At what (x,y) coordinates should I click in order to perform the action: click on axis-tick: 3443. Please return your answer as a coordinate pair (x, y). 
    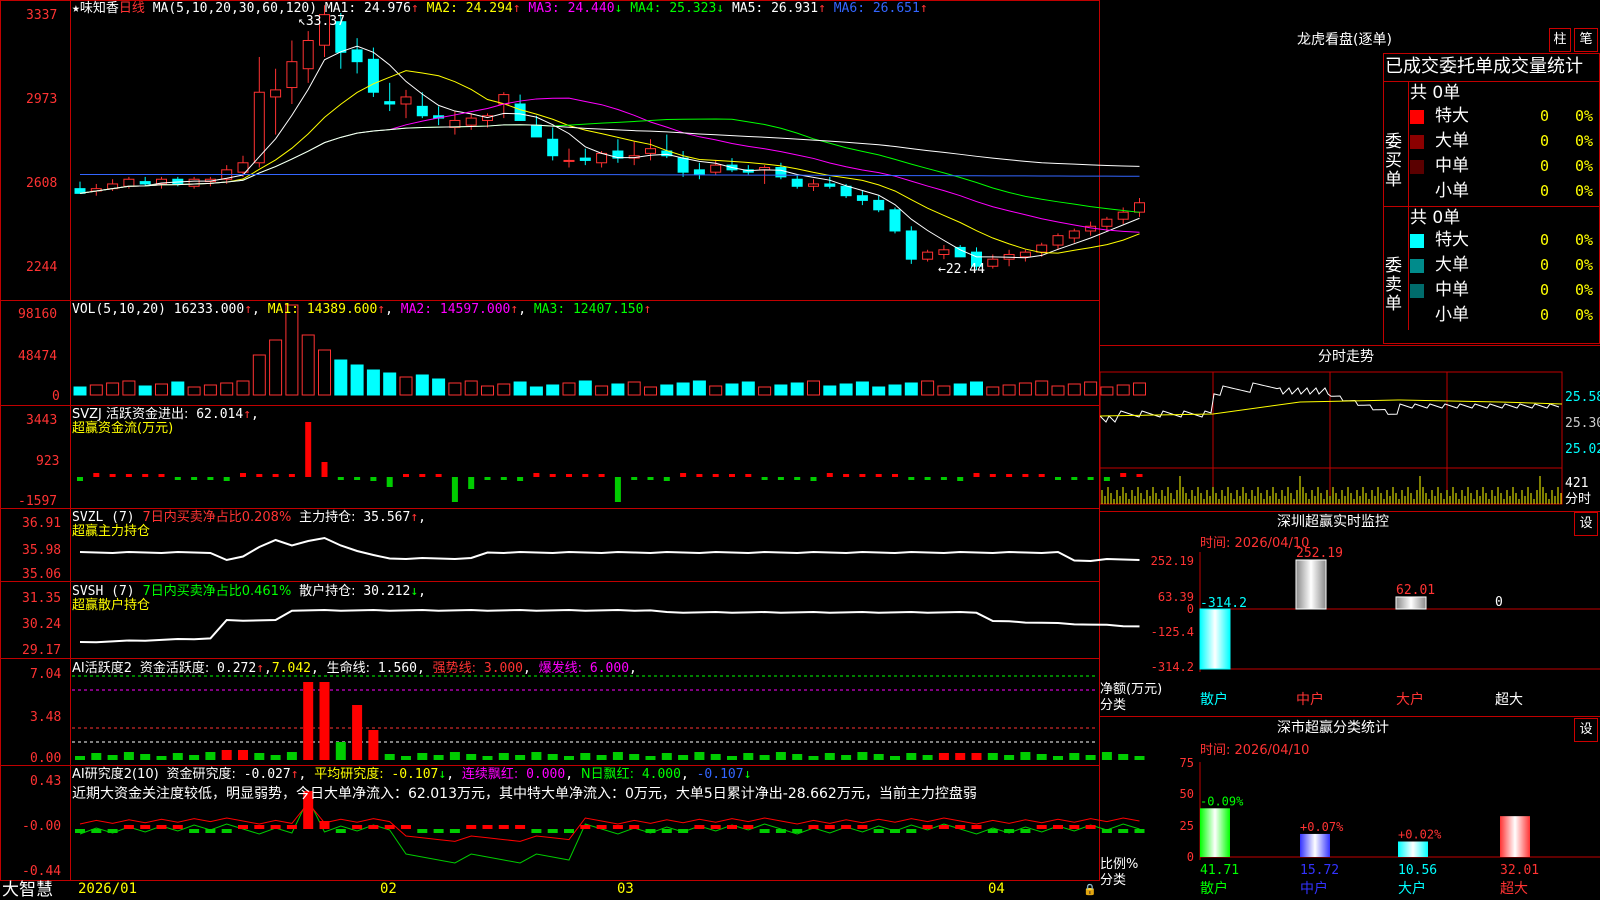
    Looking at the image, I should click on (42, 420).